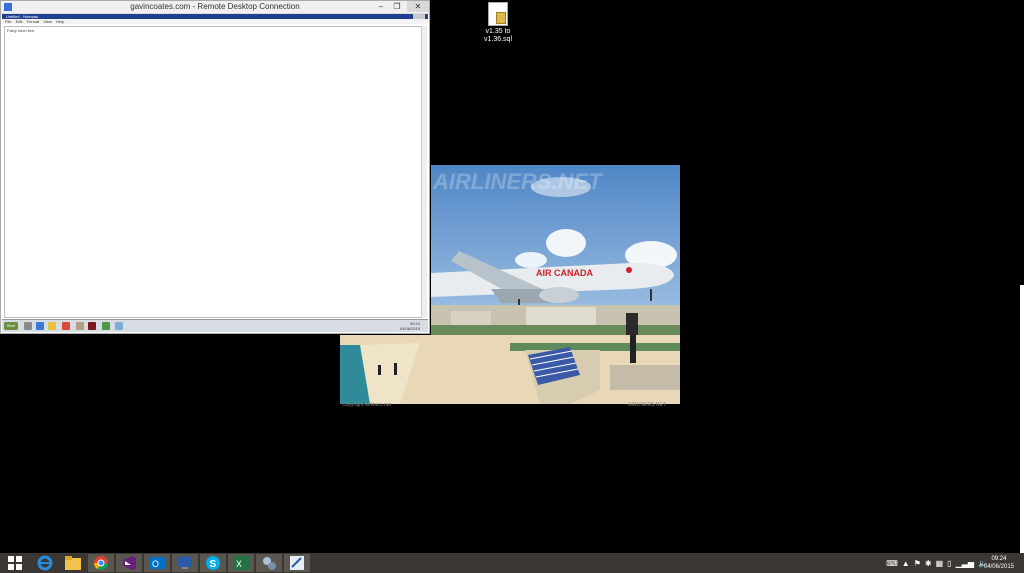  I want to click on editor-icon, so click(297, 563).